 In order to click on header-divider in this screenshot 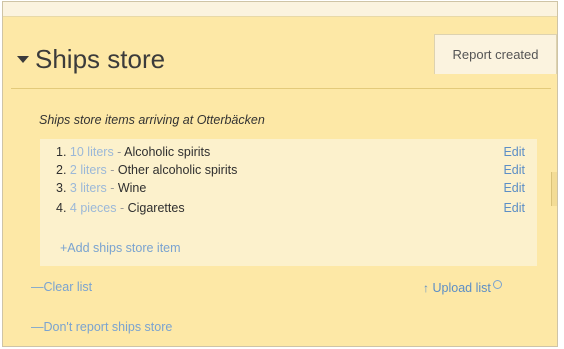, I will do `click(281, 88)`.